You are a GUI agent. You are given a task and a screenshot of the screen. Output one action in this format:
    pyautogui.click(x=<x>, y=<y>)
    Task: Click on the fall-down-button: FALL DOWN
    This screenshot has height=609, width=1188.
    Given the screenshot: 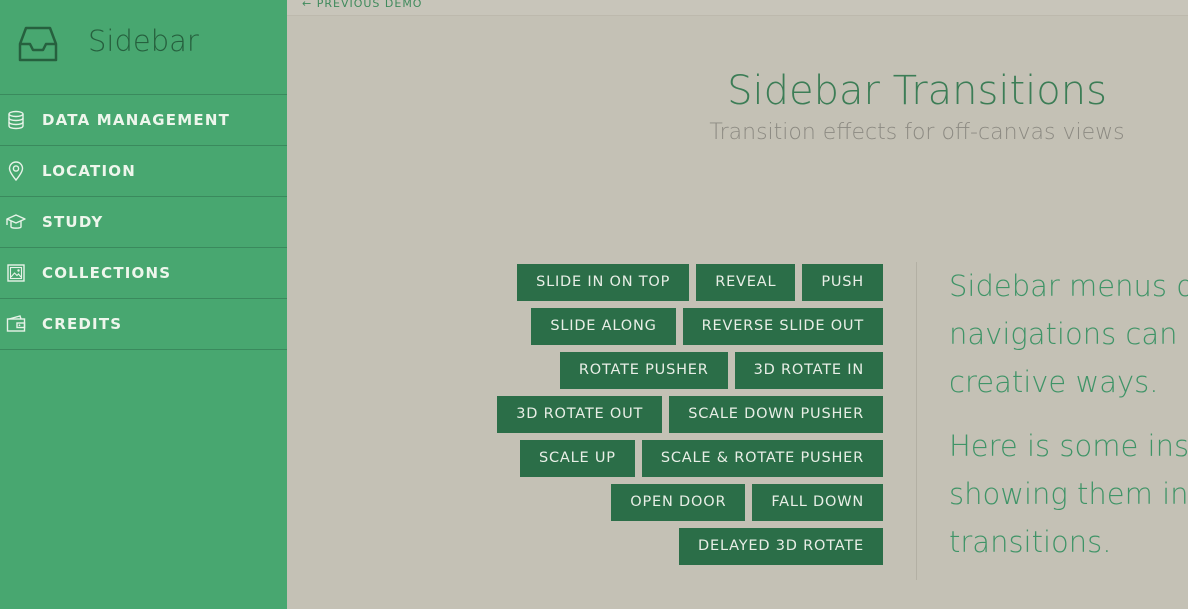 What is the action you would take?
    pyautogui.click(x=817, y=502)
    